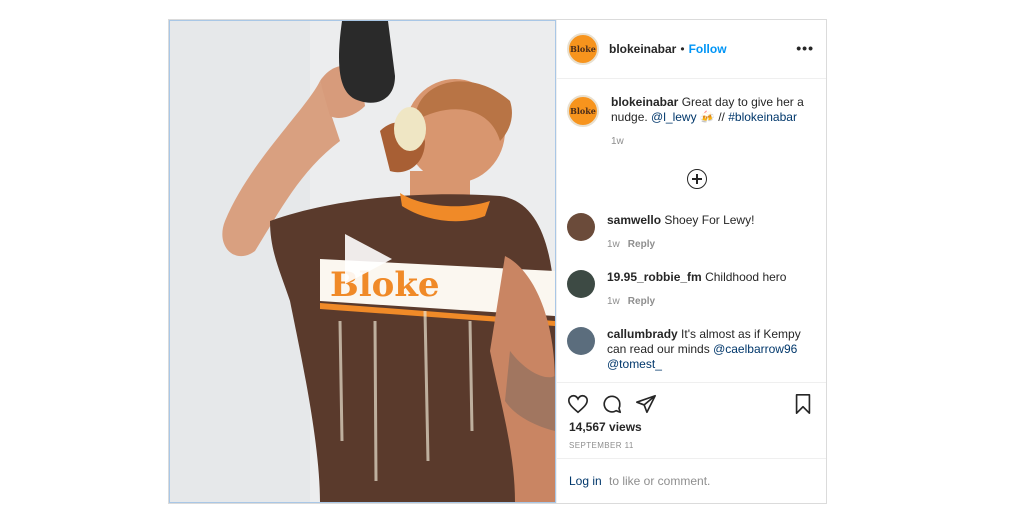 The image size is (1024, 521). What do you see at coordinates (583, 111) in the screenshot?
I see `caption-avatar: Bloke` at bounding box center [583, 111].